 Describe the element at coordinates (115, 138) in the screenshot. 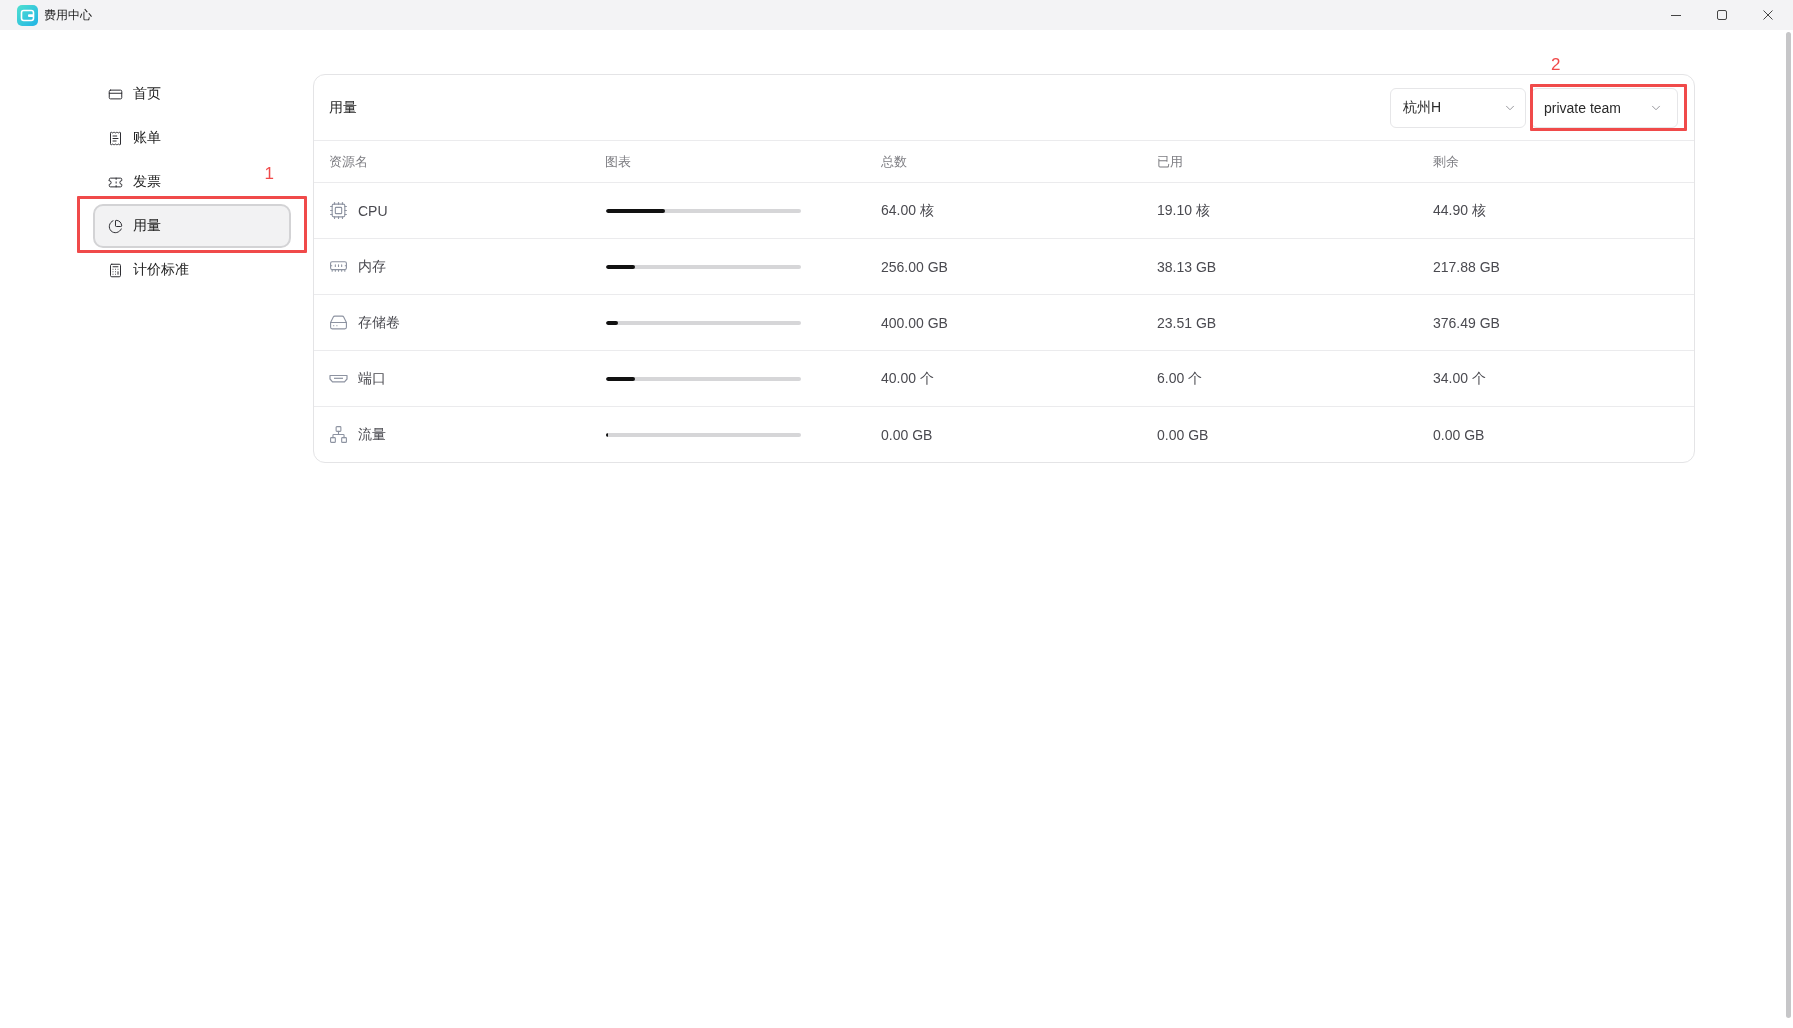

I see `receipt-icon` at that location.